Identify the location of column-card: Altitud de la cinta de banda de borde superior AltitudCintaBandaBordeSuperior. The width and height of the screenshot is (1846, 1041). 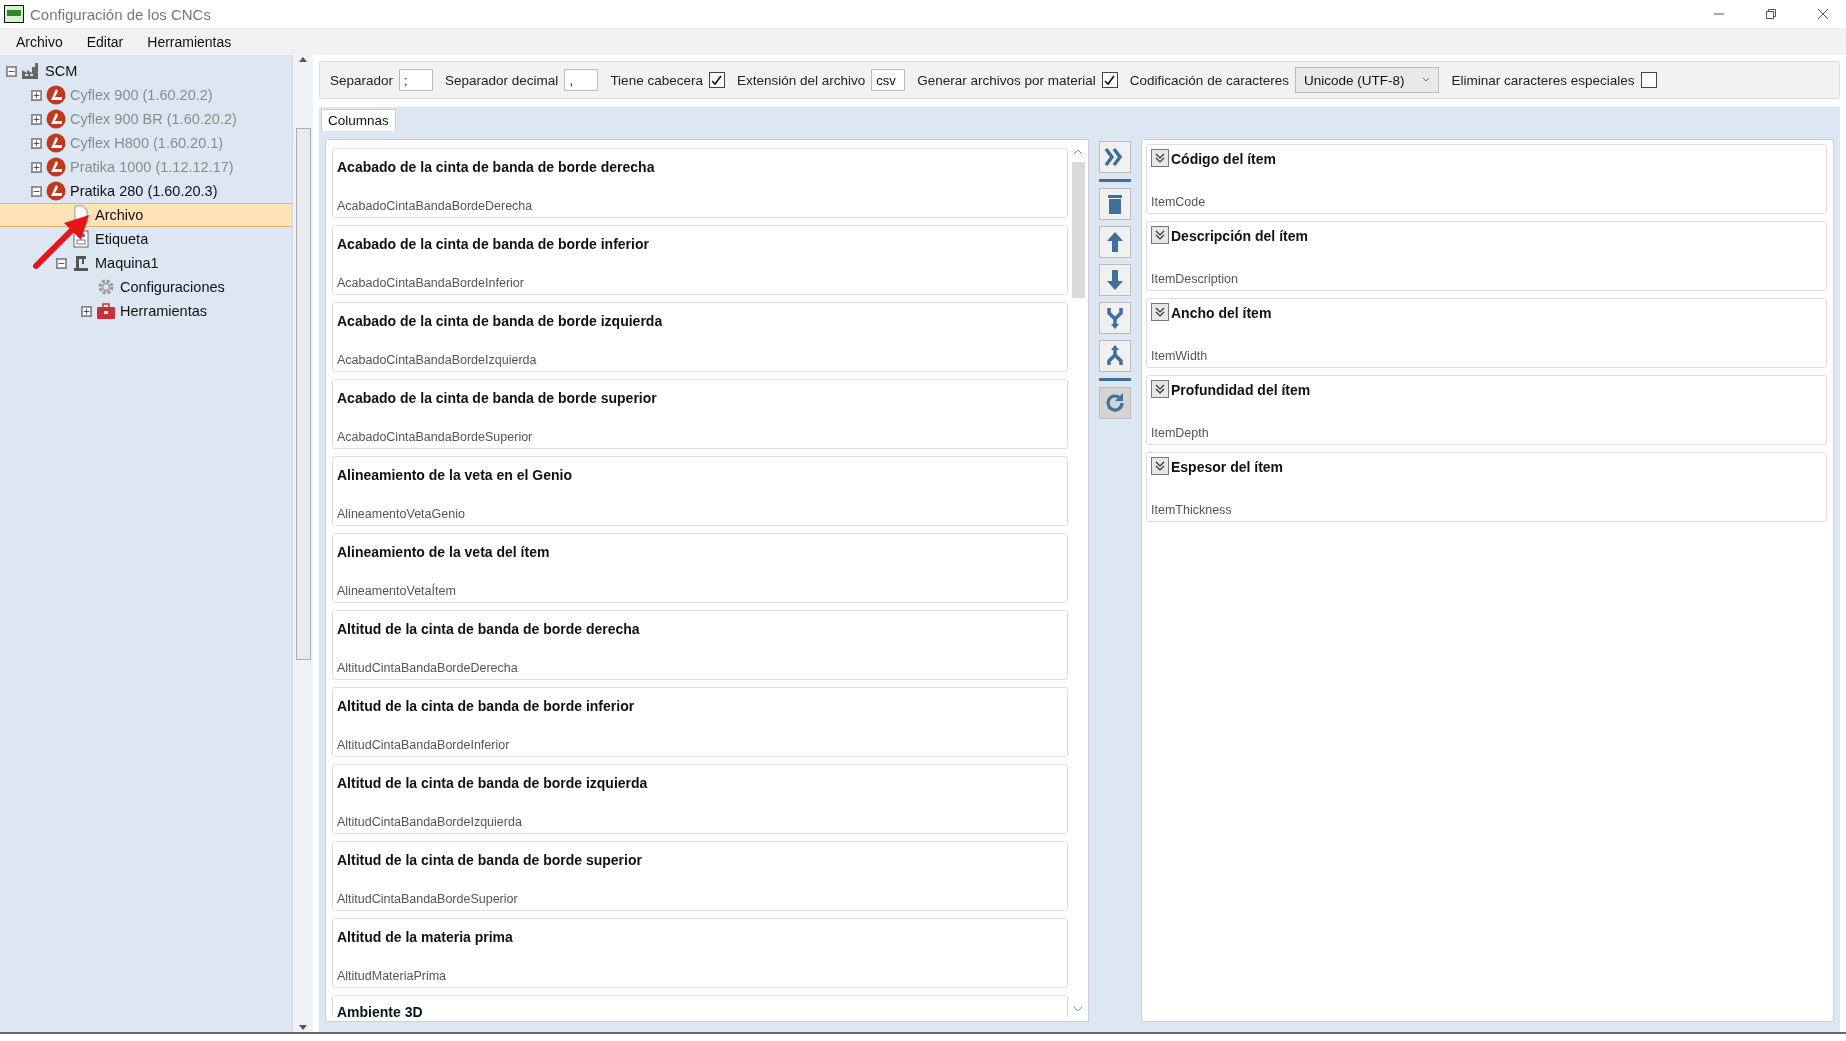
(700, 876).